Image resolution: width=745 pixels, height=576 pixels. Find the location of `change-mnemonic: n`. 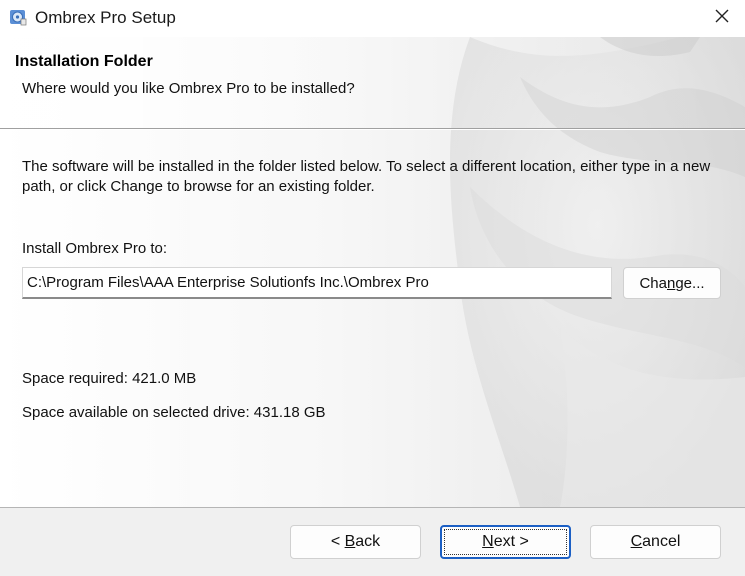

change-mnemonic: n is located at coordinates (671, 283).